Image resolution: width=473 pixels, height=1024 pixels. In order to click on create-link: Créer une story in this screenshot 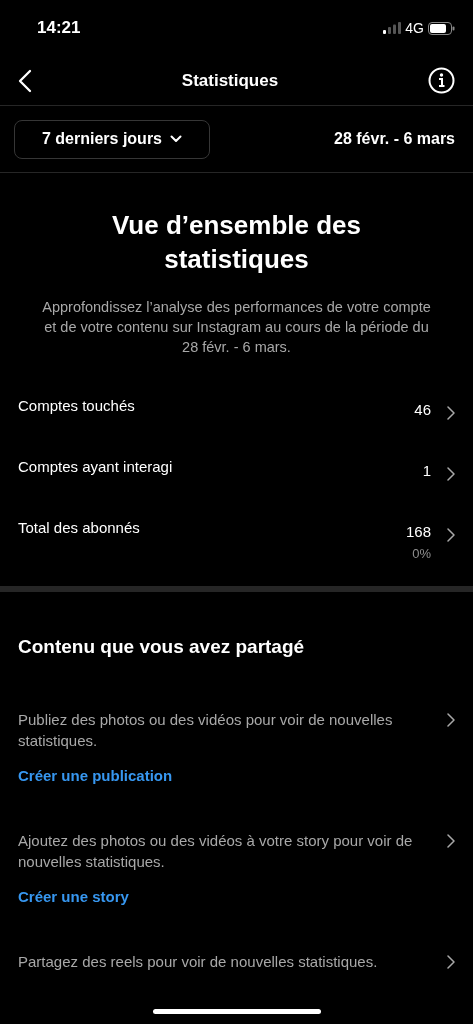, I will do `click(73, 897)`.